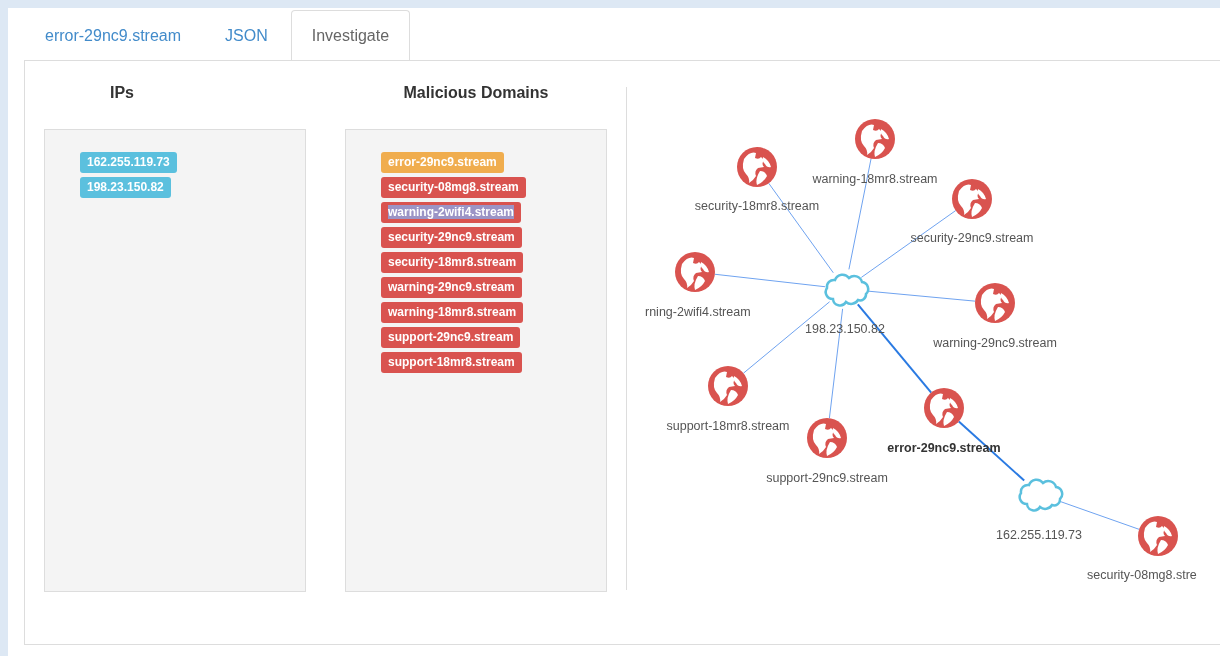  Describe the element at coordinates (350, 35) in the screenshot. I see `tab: Investigate` at that location.